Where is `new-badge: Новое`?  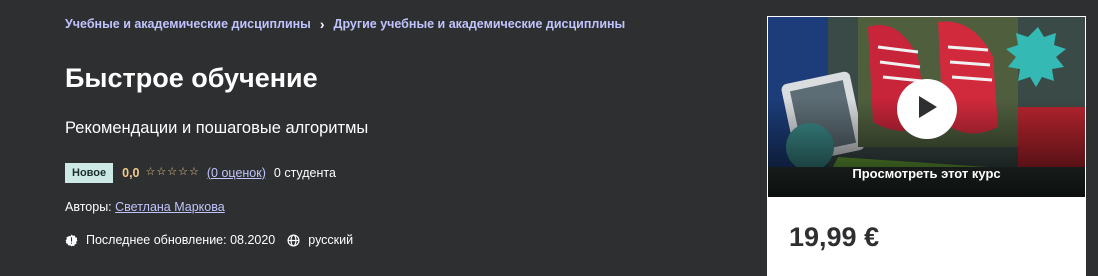 new-badge: Новое is located at coordinates (89, 172).